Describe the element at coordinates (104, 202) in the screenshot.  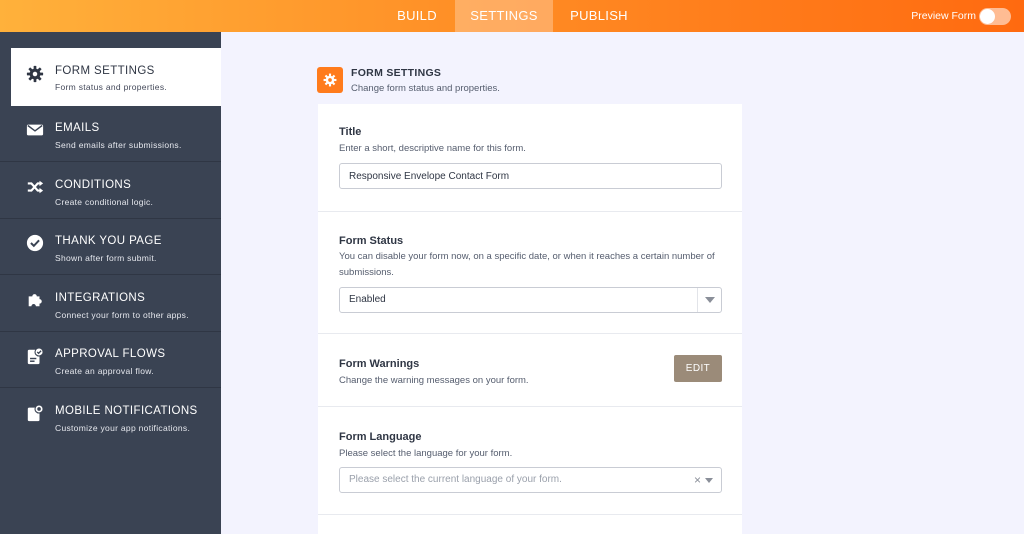
I see `sidebar-item-subtitle: Create conditional logic.` at that location.